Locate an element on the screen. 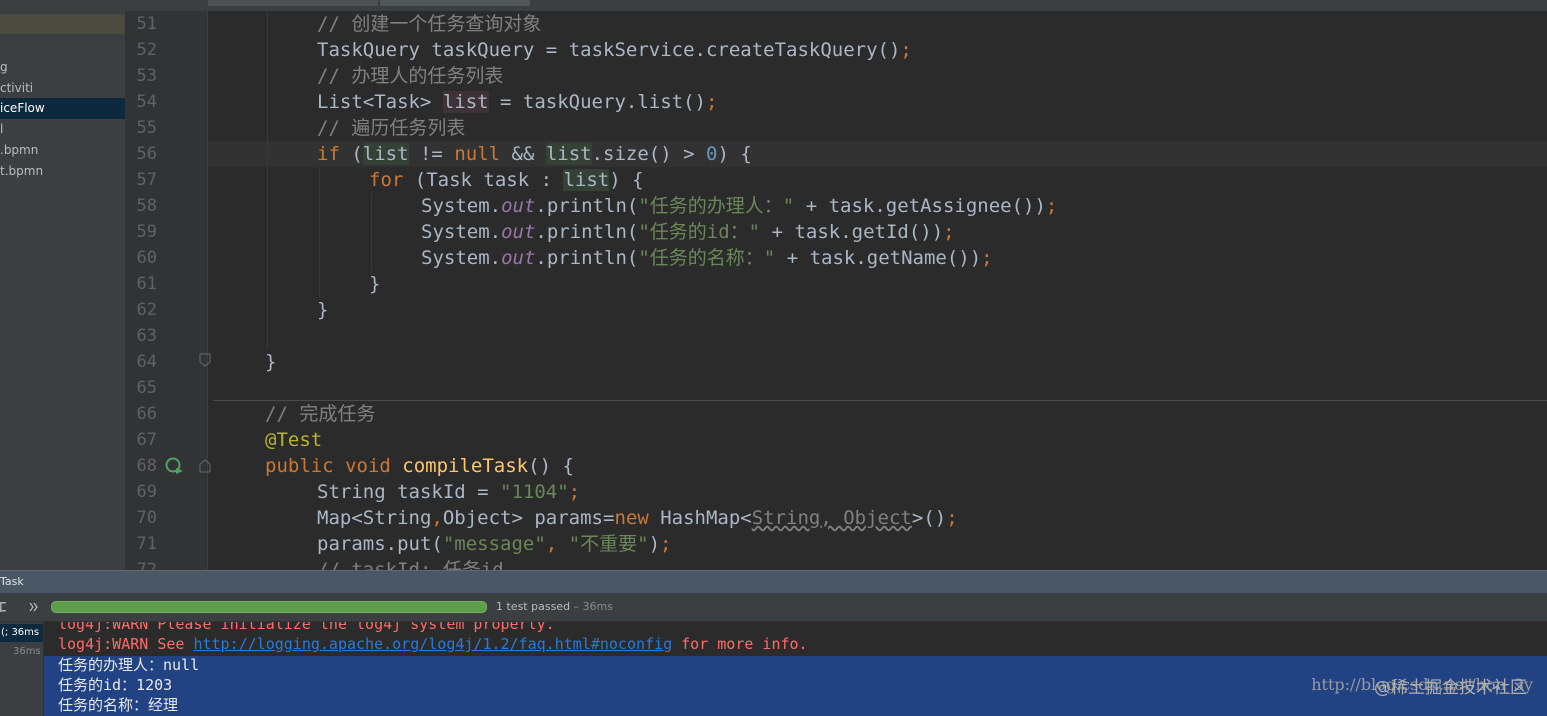 The image size is (1547, 716). tree-item: t.bpmn is located at coordinates (62, 171).